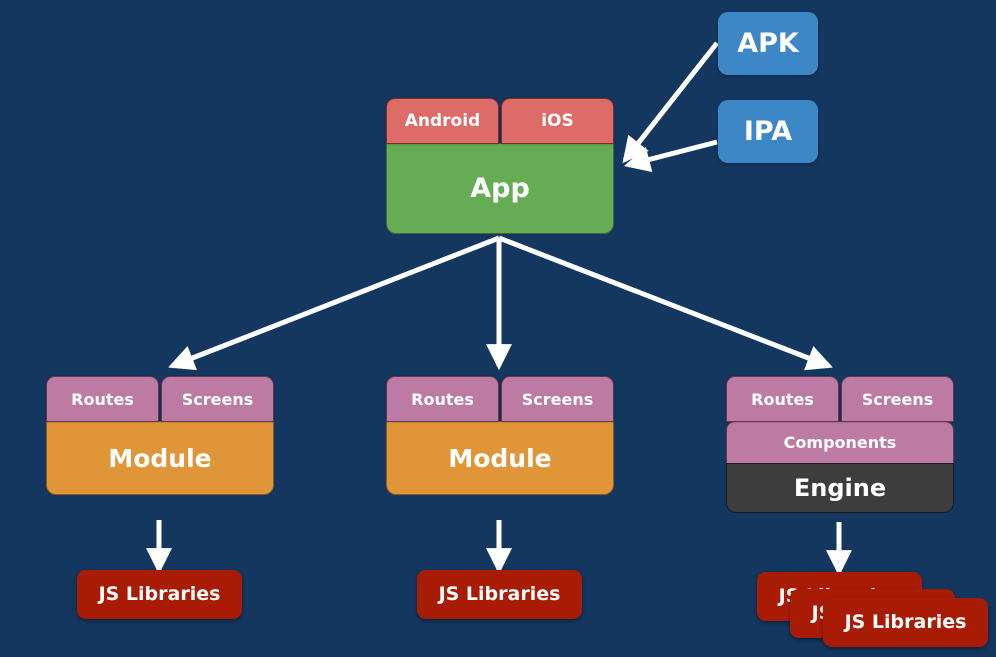  I want to click on engine-tab-routes: Routes, so click(782, 399).